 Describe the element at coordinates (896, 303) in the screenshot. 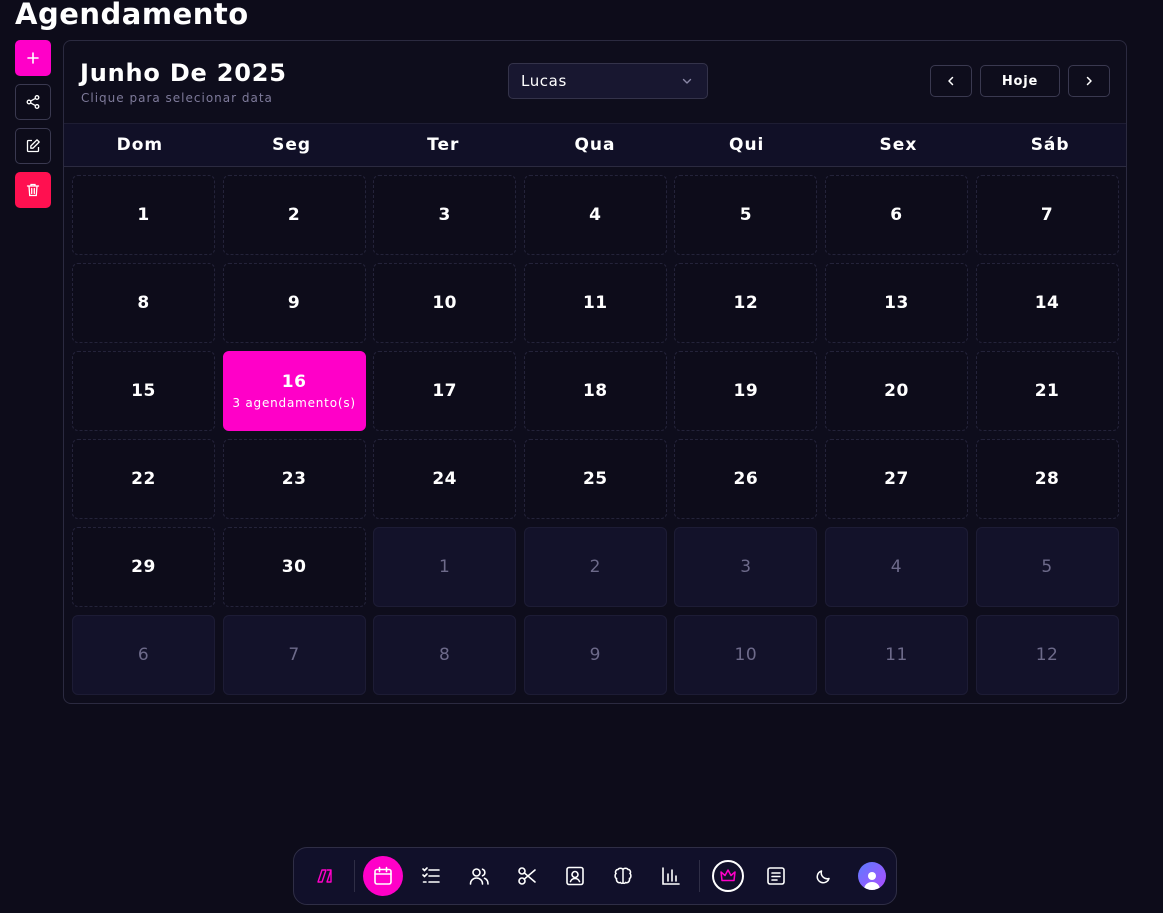

I see `calendar-day: 13` at that location.